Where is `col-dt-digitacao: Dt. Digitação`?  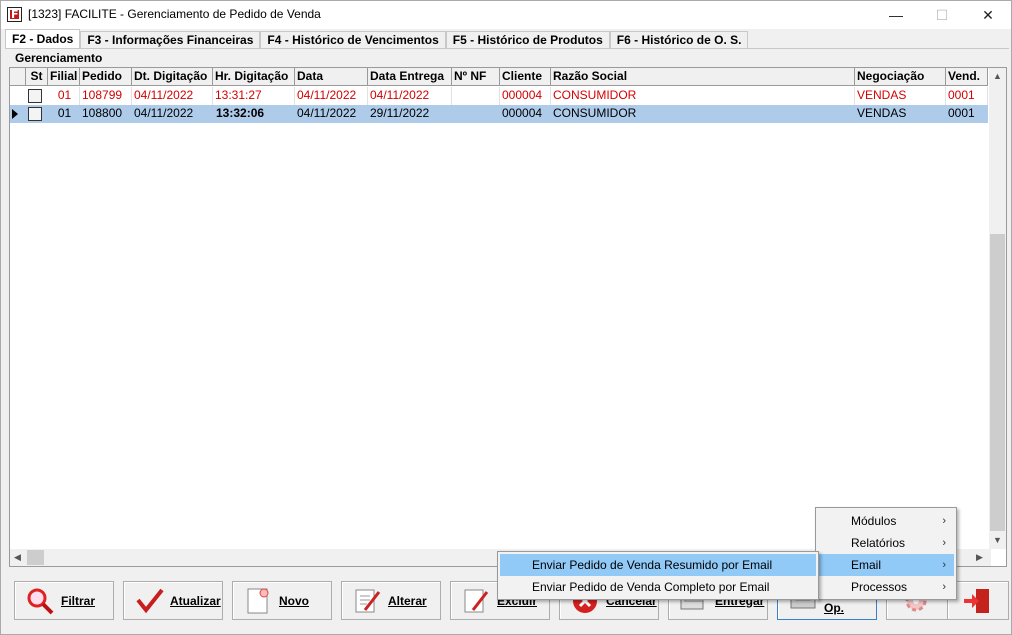 col-dt-digitacao: Dt. Digitação is located at coordinates (172, 77).